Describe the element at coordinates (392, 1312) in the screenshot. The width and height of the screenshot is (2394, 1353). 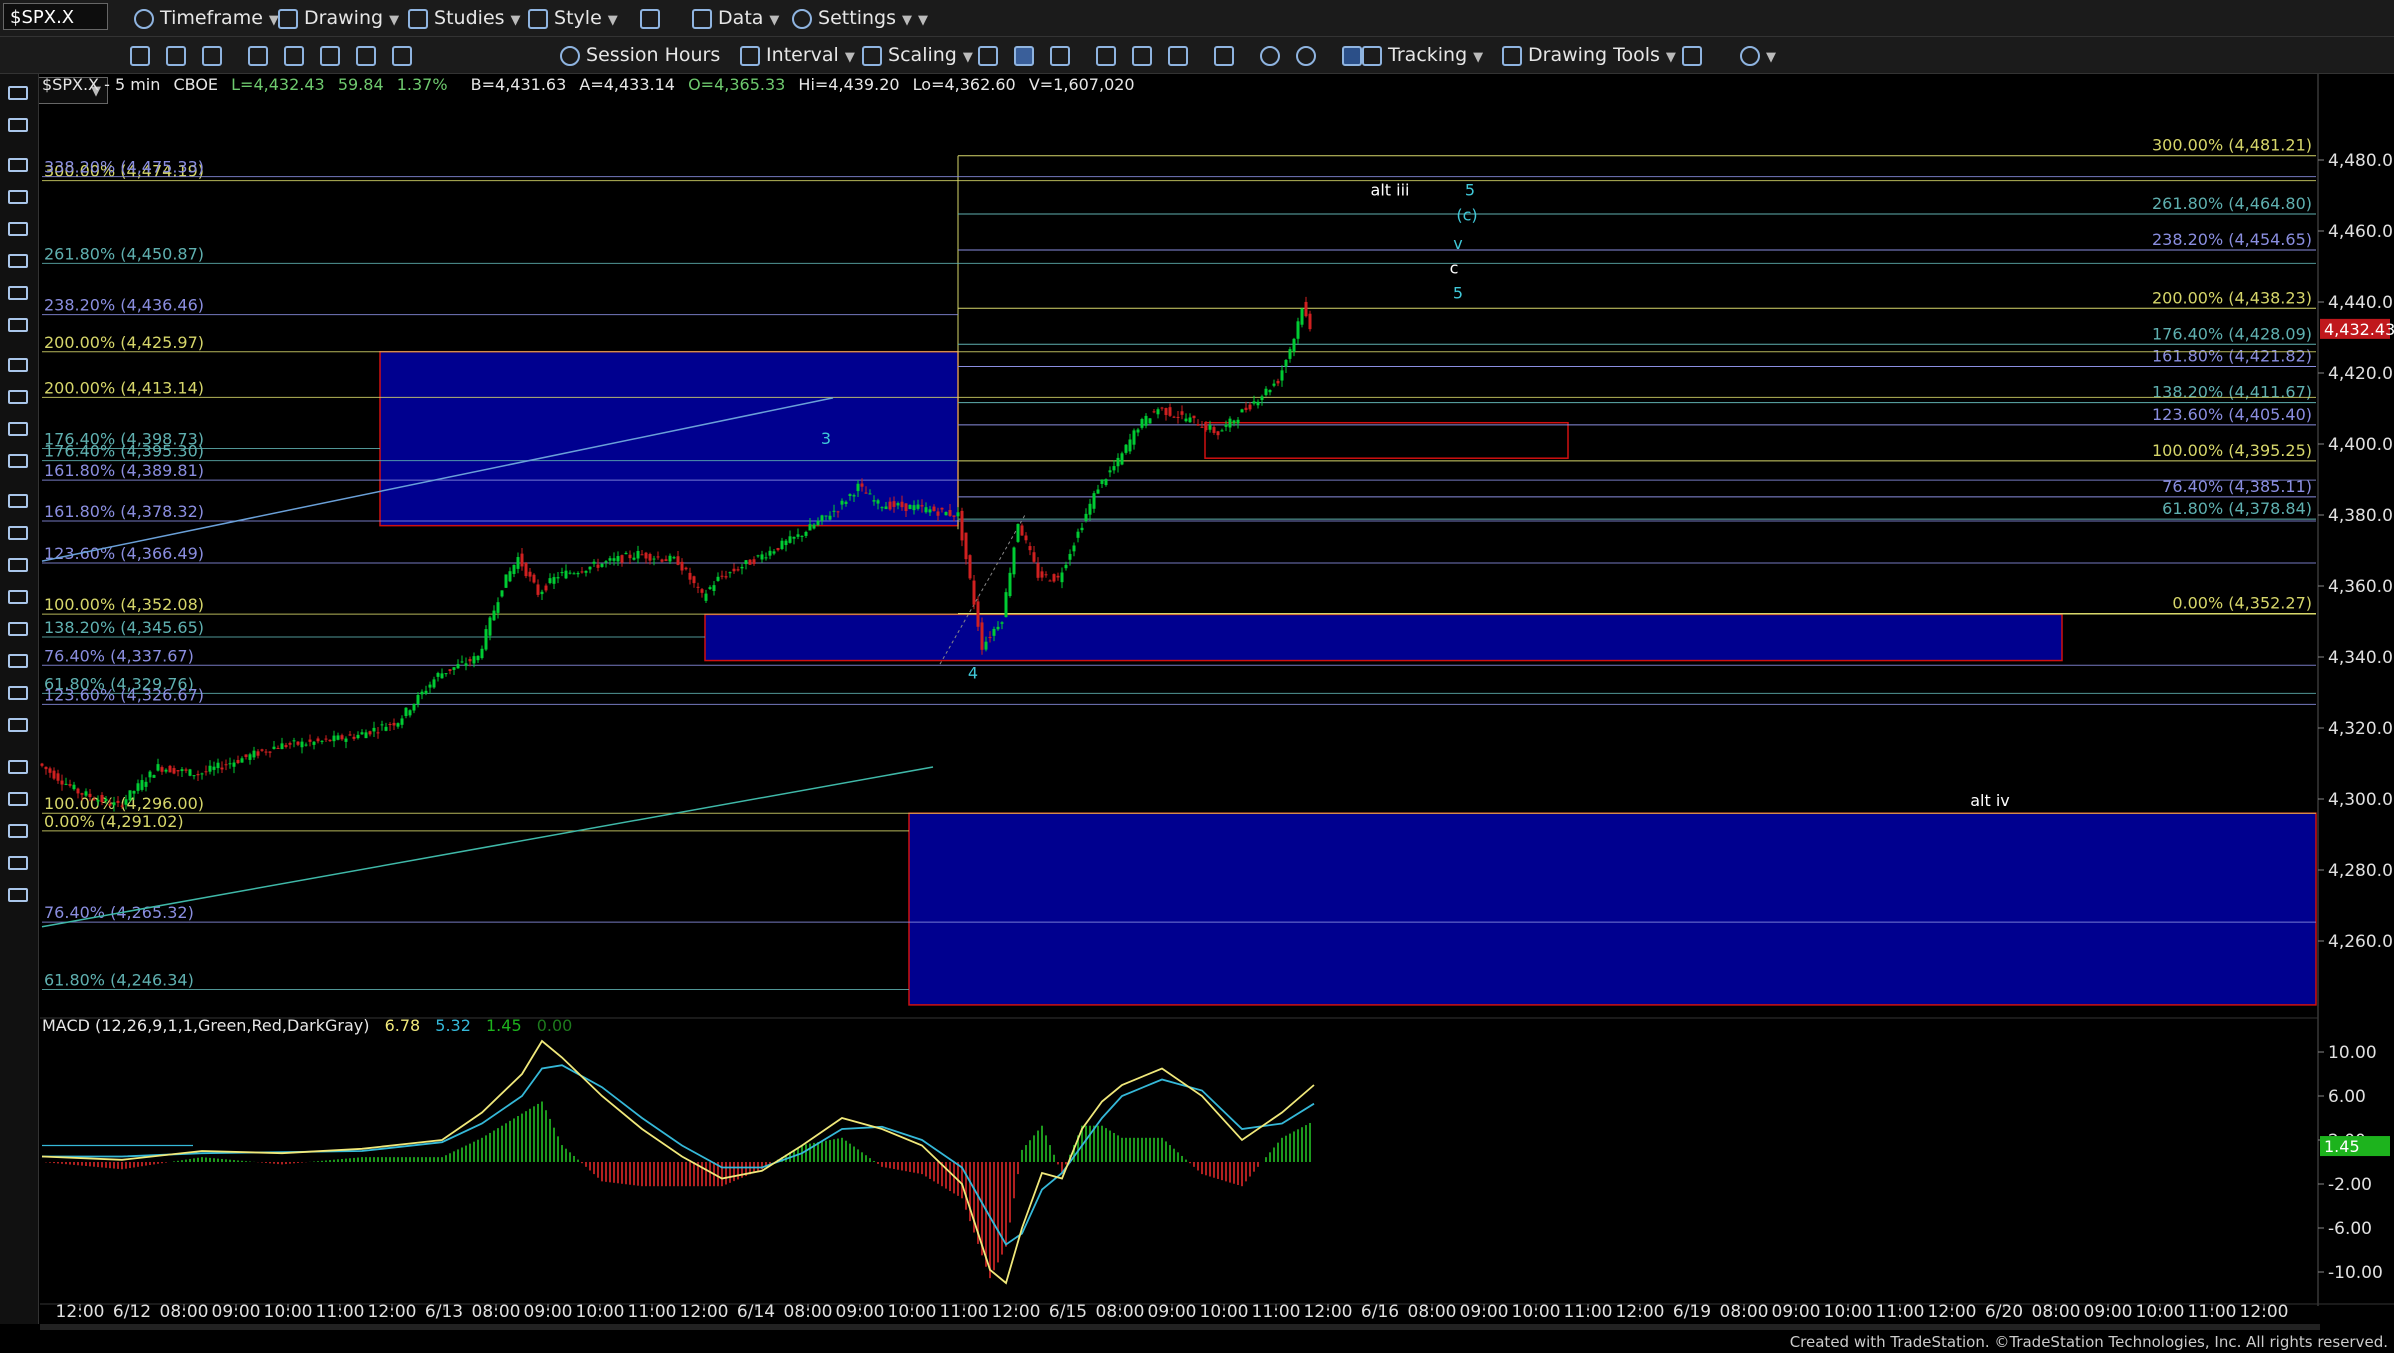
I see `time-tick-label: 12:00` at that location.